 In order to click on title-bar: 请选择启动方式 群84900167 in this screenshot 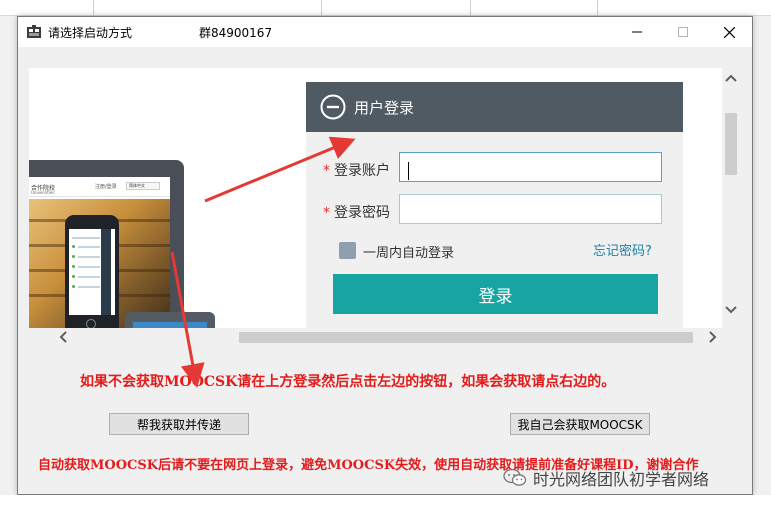, I will do `click(385, 32)`.